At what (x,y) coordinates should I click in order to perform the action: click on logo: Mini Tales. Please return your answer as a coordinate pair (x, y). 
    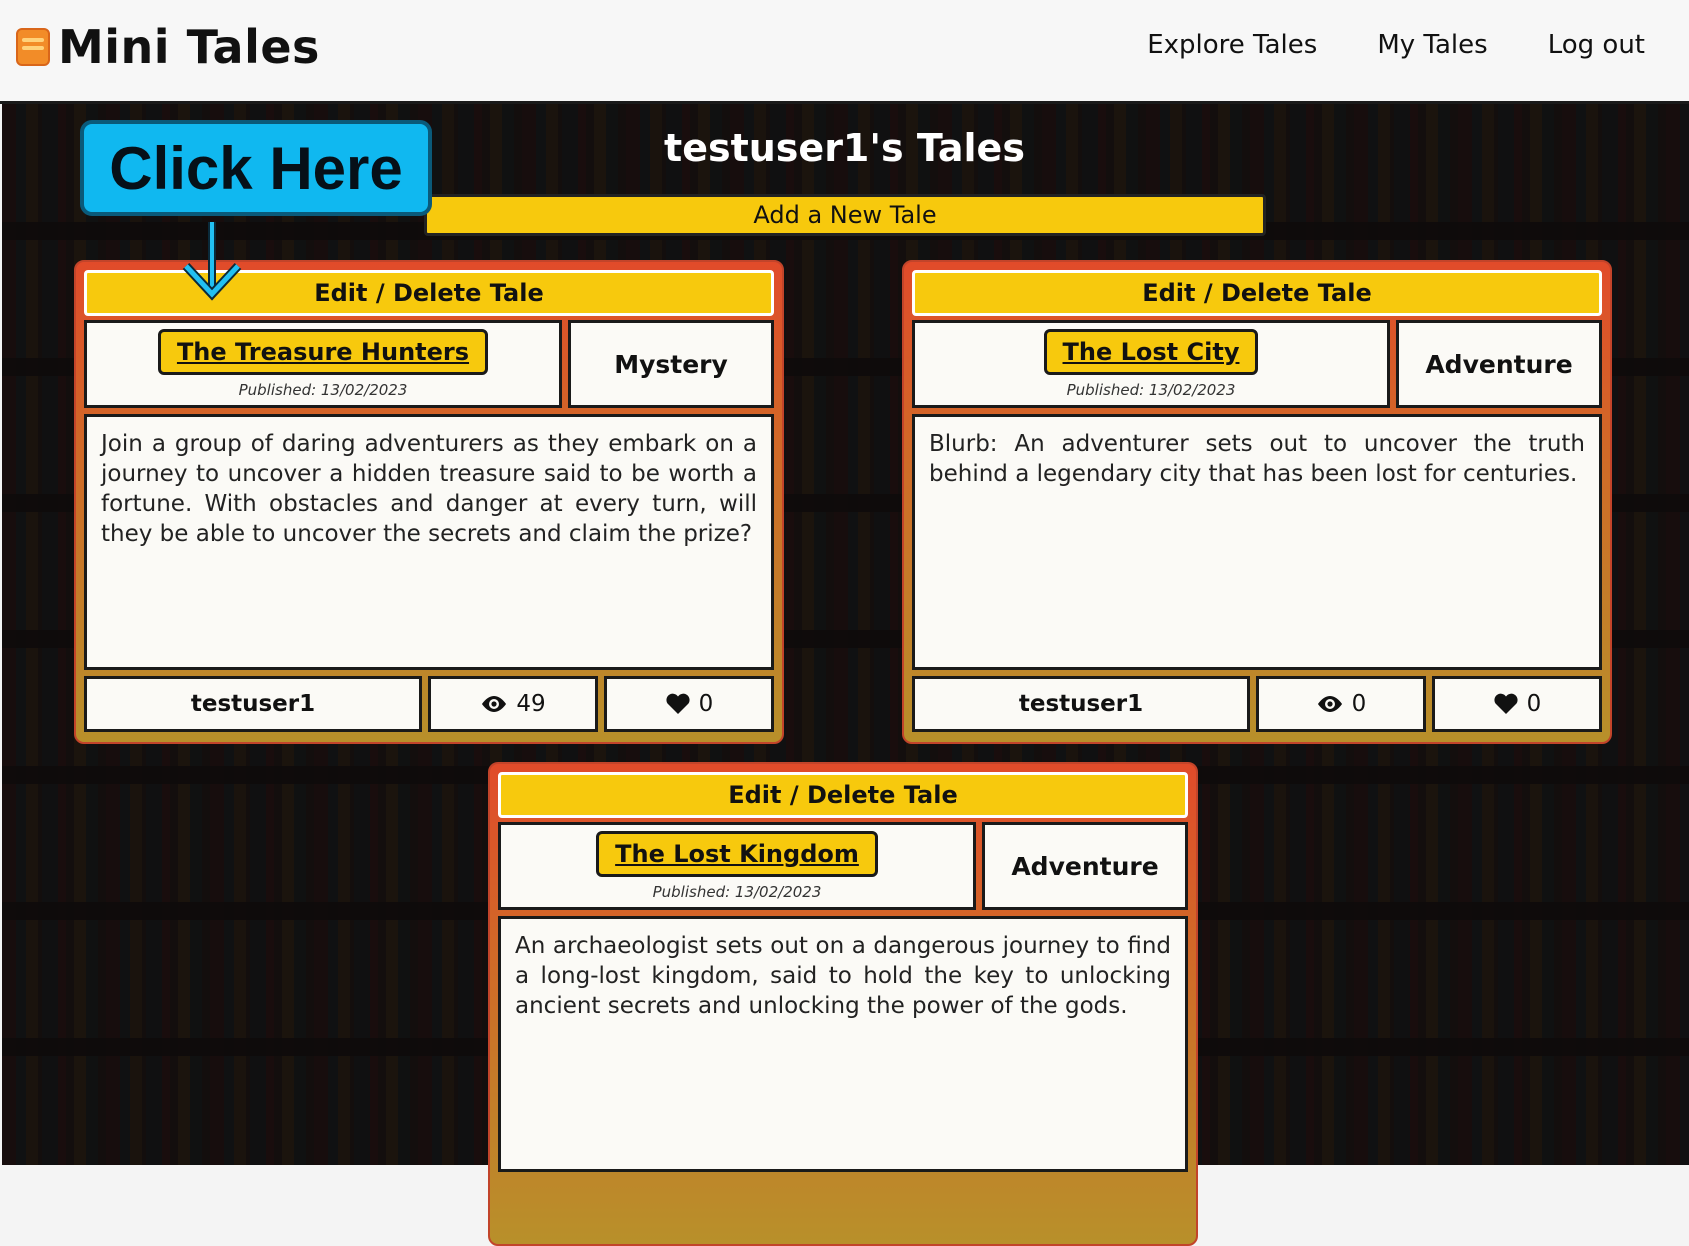
    Looking at the image, I should click on (168, 47).